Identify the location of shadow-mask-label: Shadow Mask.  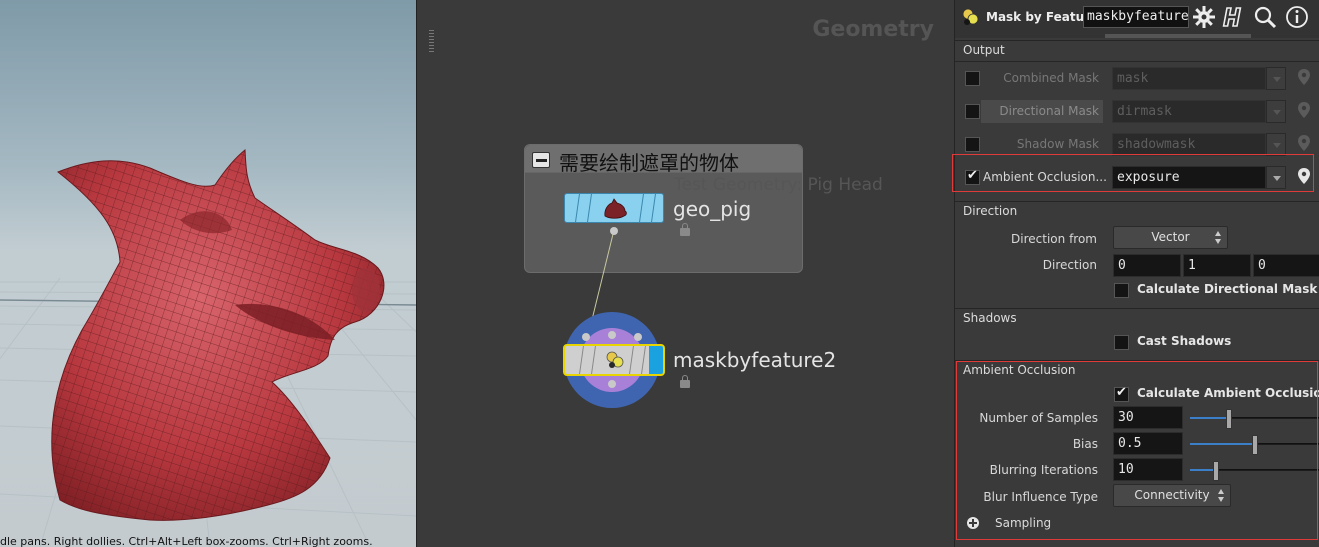
(1057, 144).